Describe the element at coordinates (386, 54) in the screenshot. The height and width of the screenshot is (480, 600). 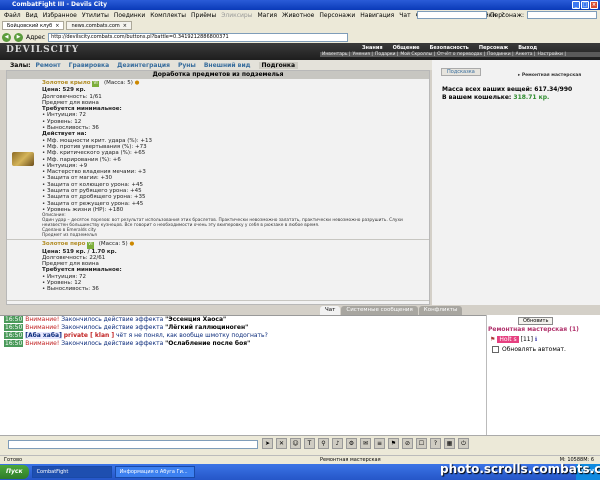
I see `game-subnav-item: Подарки |` at that location.